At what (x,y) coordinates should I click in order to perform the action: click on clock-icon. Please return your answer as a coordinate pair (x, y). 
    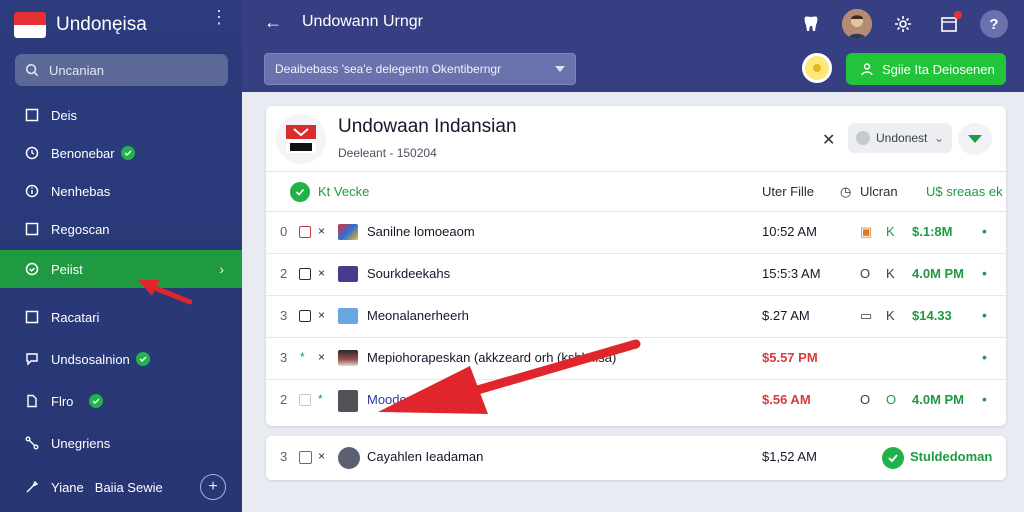
    Looking at the image, I should click on (32, 153).